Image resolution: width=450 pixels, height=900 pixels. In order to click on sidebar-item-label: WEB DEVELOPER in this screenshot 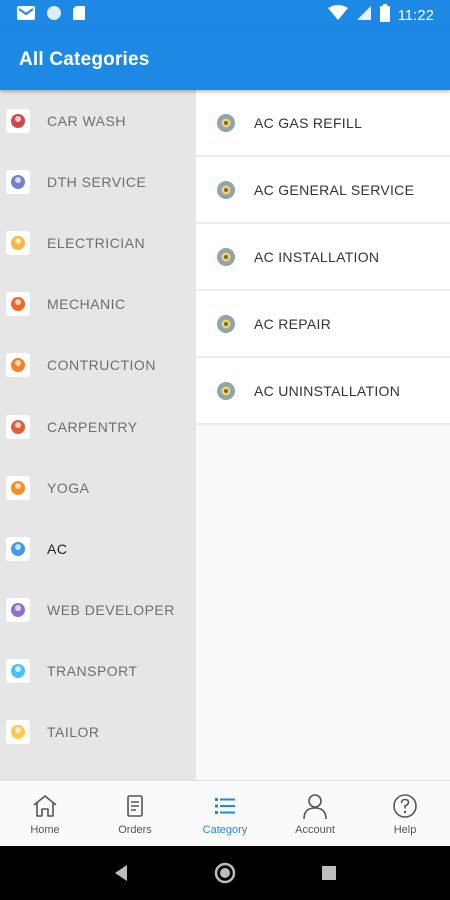, I will do `click(111, 610)`.